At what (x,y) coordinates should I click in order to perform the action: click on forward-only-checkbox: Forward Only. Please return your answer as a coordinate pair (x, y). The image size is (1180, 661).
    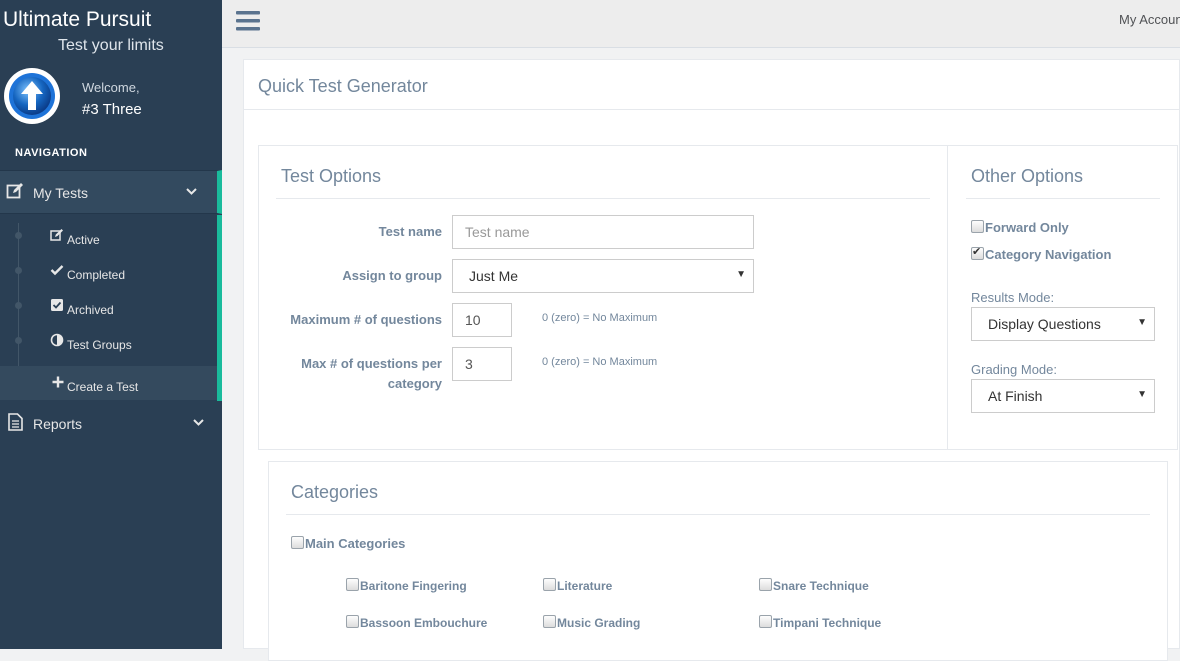
    Looking at the image, I should click on (1020, 227).